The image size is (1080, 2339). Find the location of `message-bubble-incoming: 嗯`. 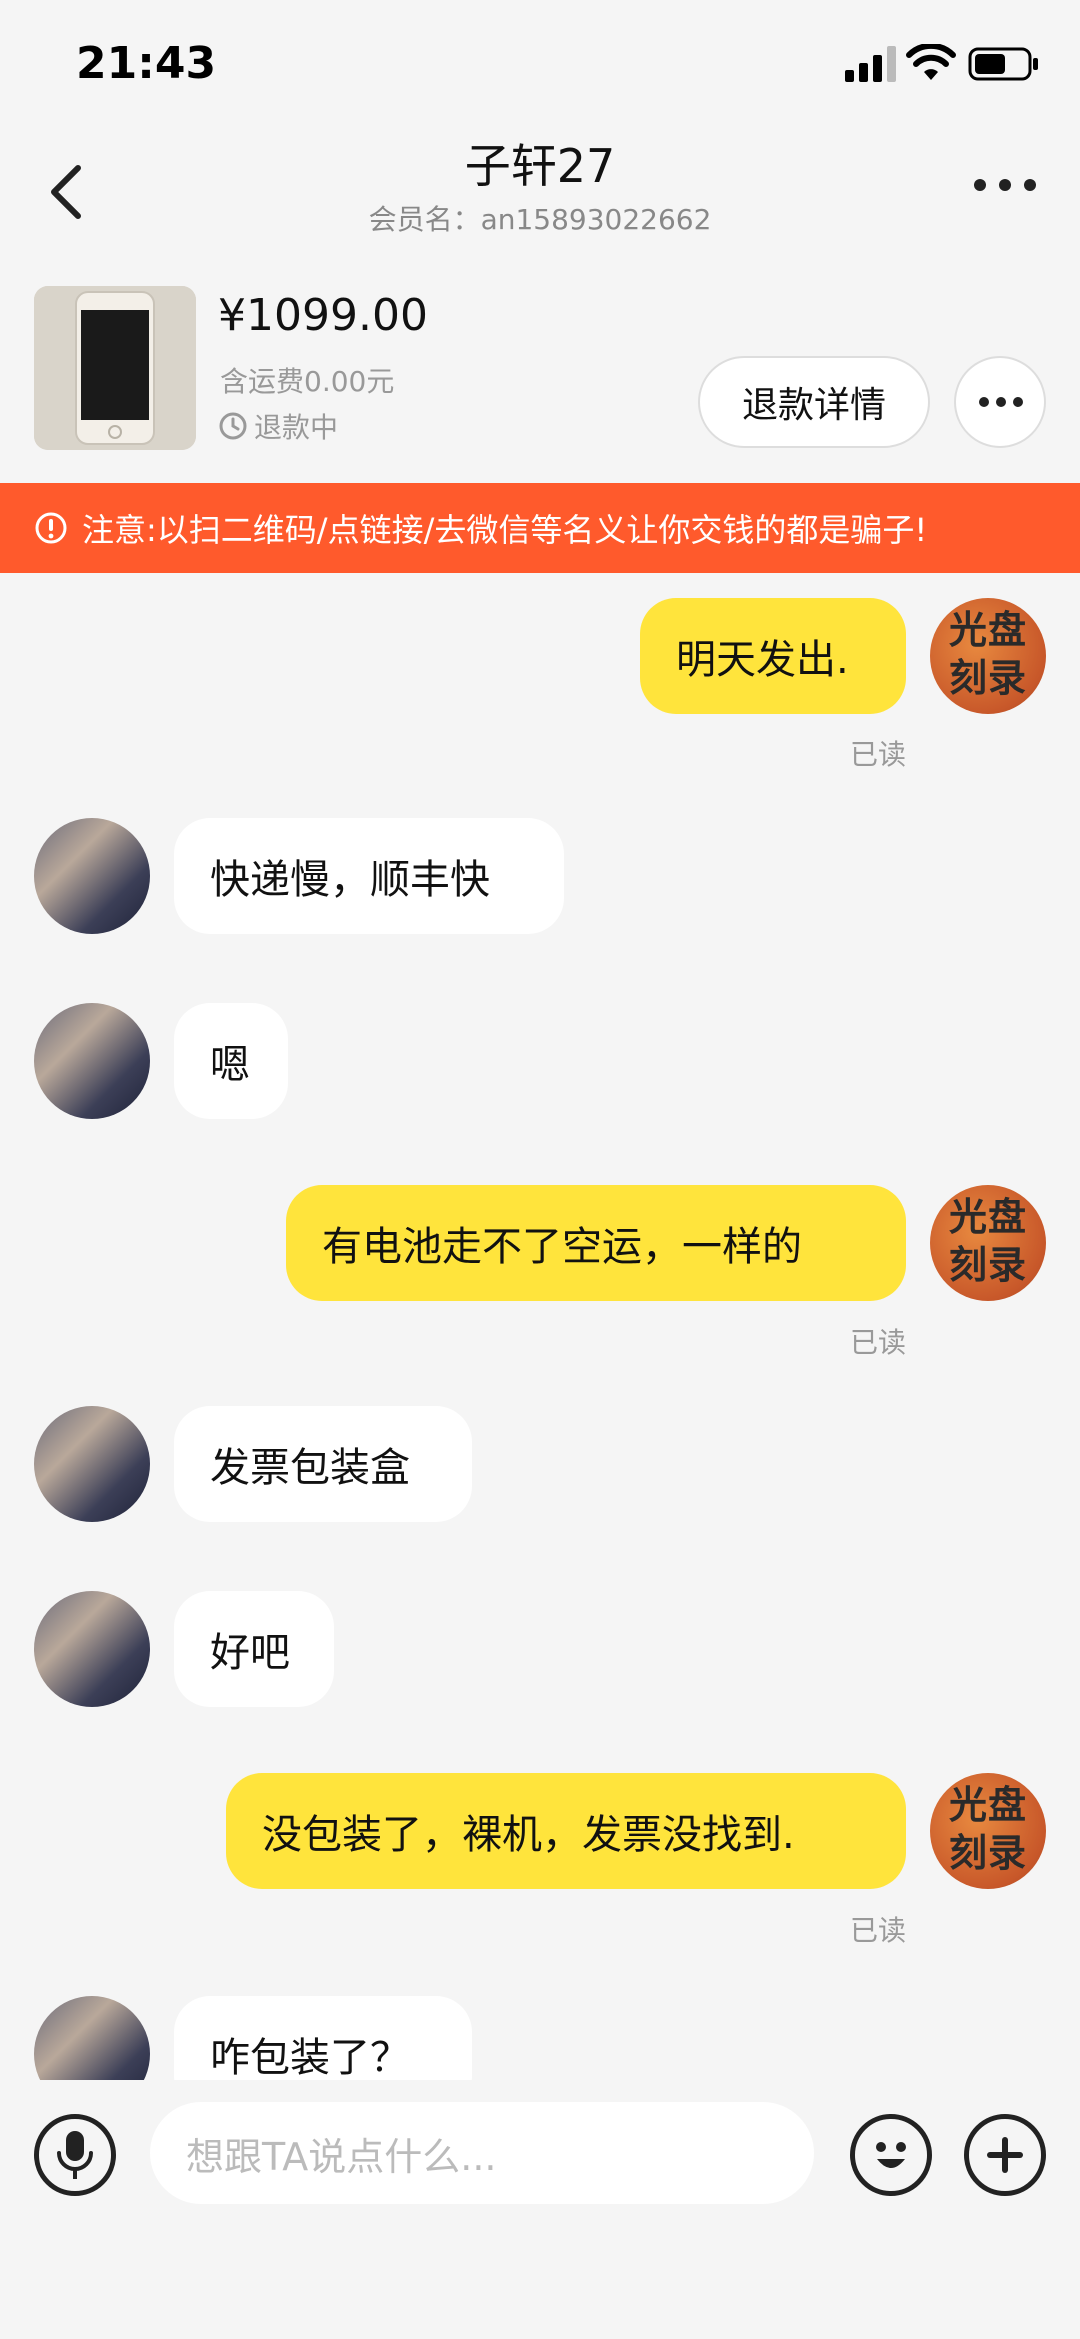

message-bubble-incoming: 嗯 is located at coordinates (231, 1061).